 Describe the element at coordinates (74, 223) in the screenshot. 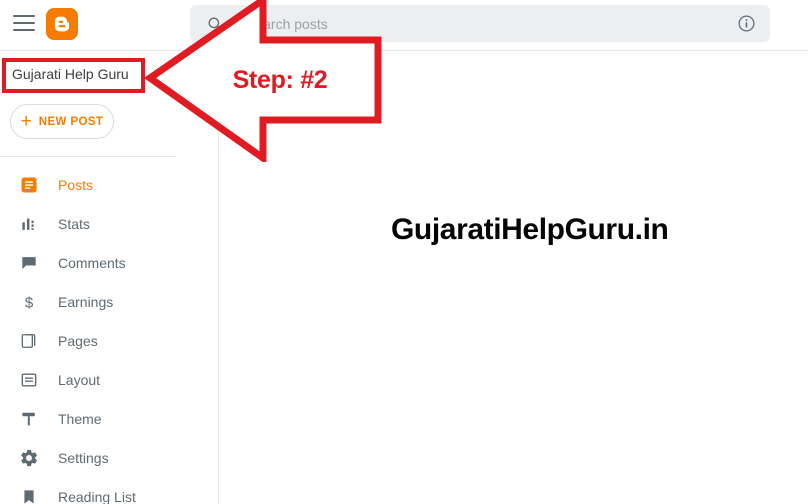

I see `sidebar-item-label: Stats` at that location.